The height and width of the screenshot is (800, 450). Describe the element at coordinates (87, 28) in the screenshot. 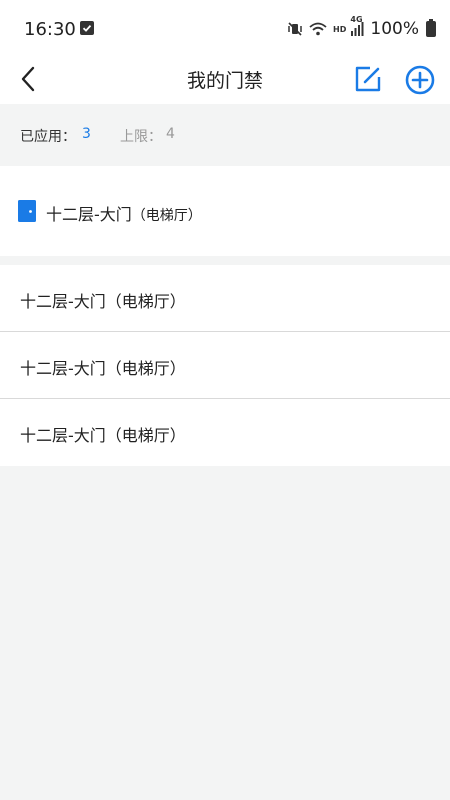

I see `notification-check-icon` at that location.